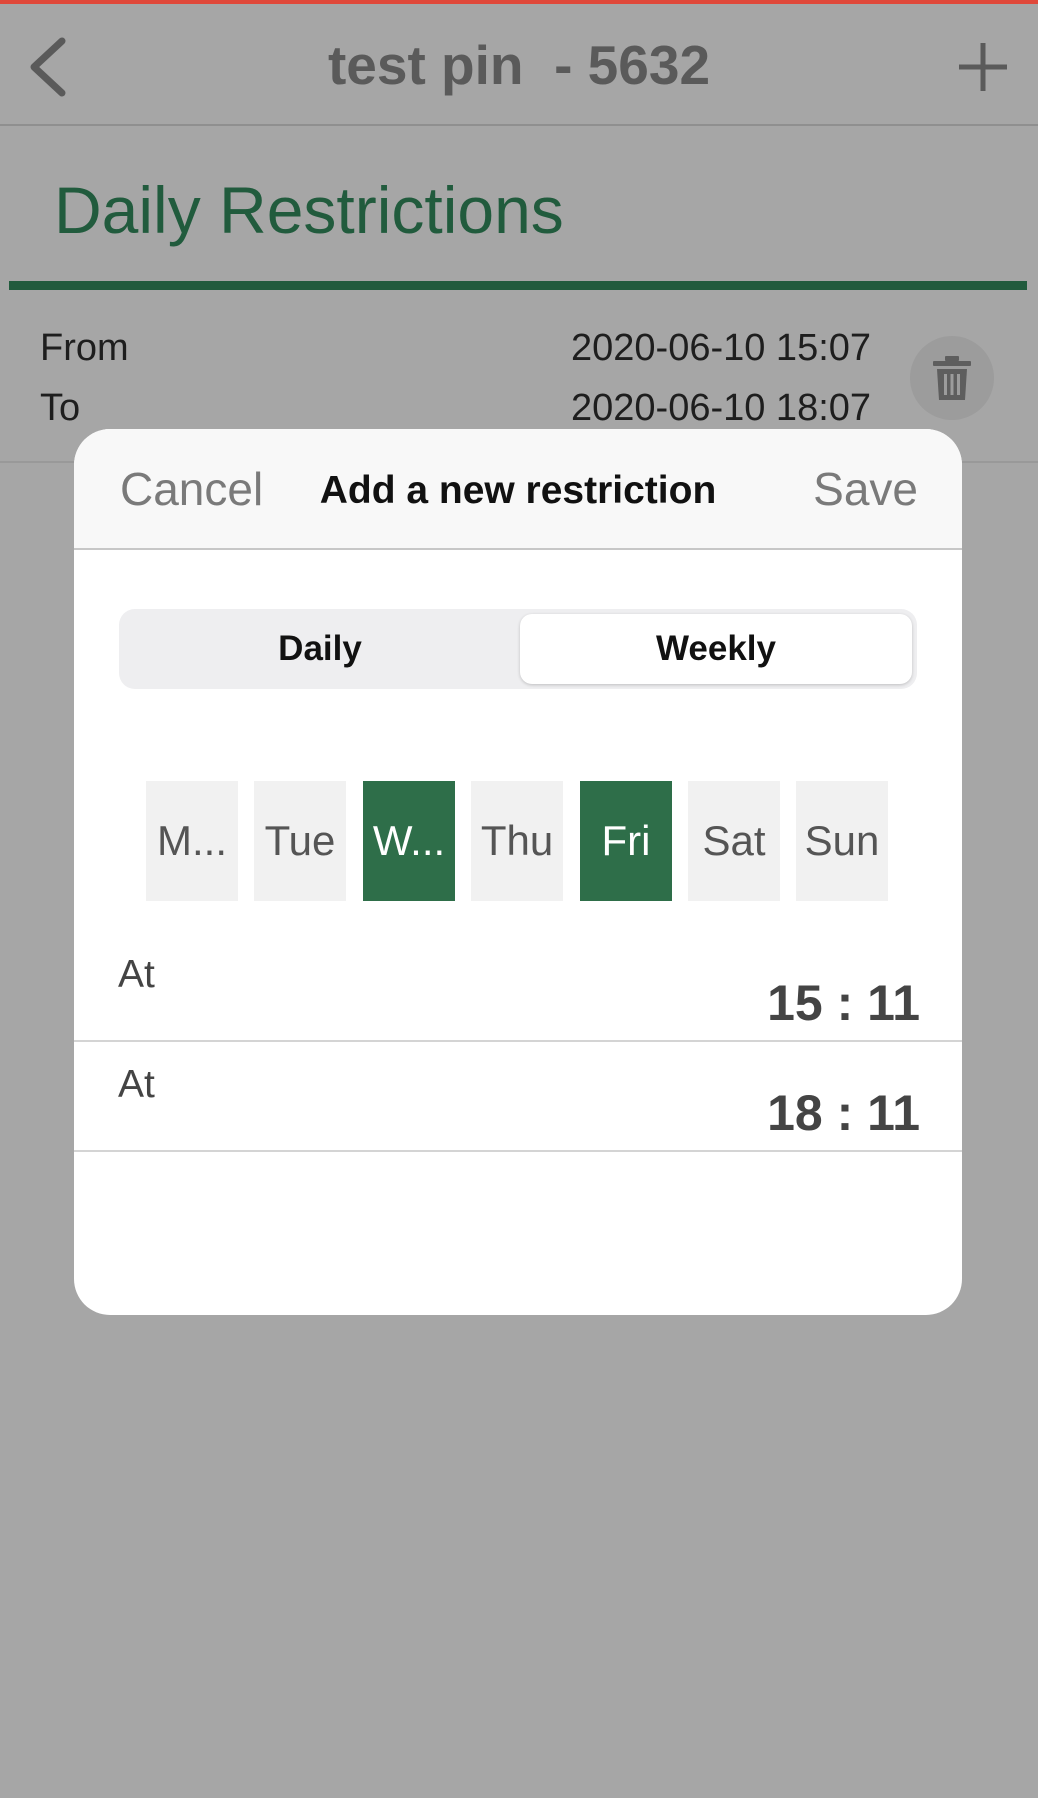 The height and width of the screenshot is (1798, 1038). I want to click on trash-icon, so click(952, 378).